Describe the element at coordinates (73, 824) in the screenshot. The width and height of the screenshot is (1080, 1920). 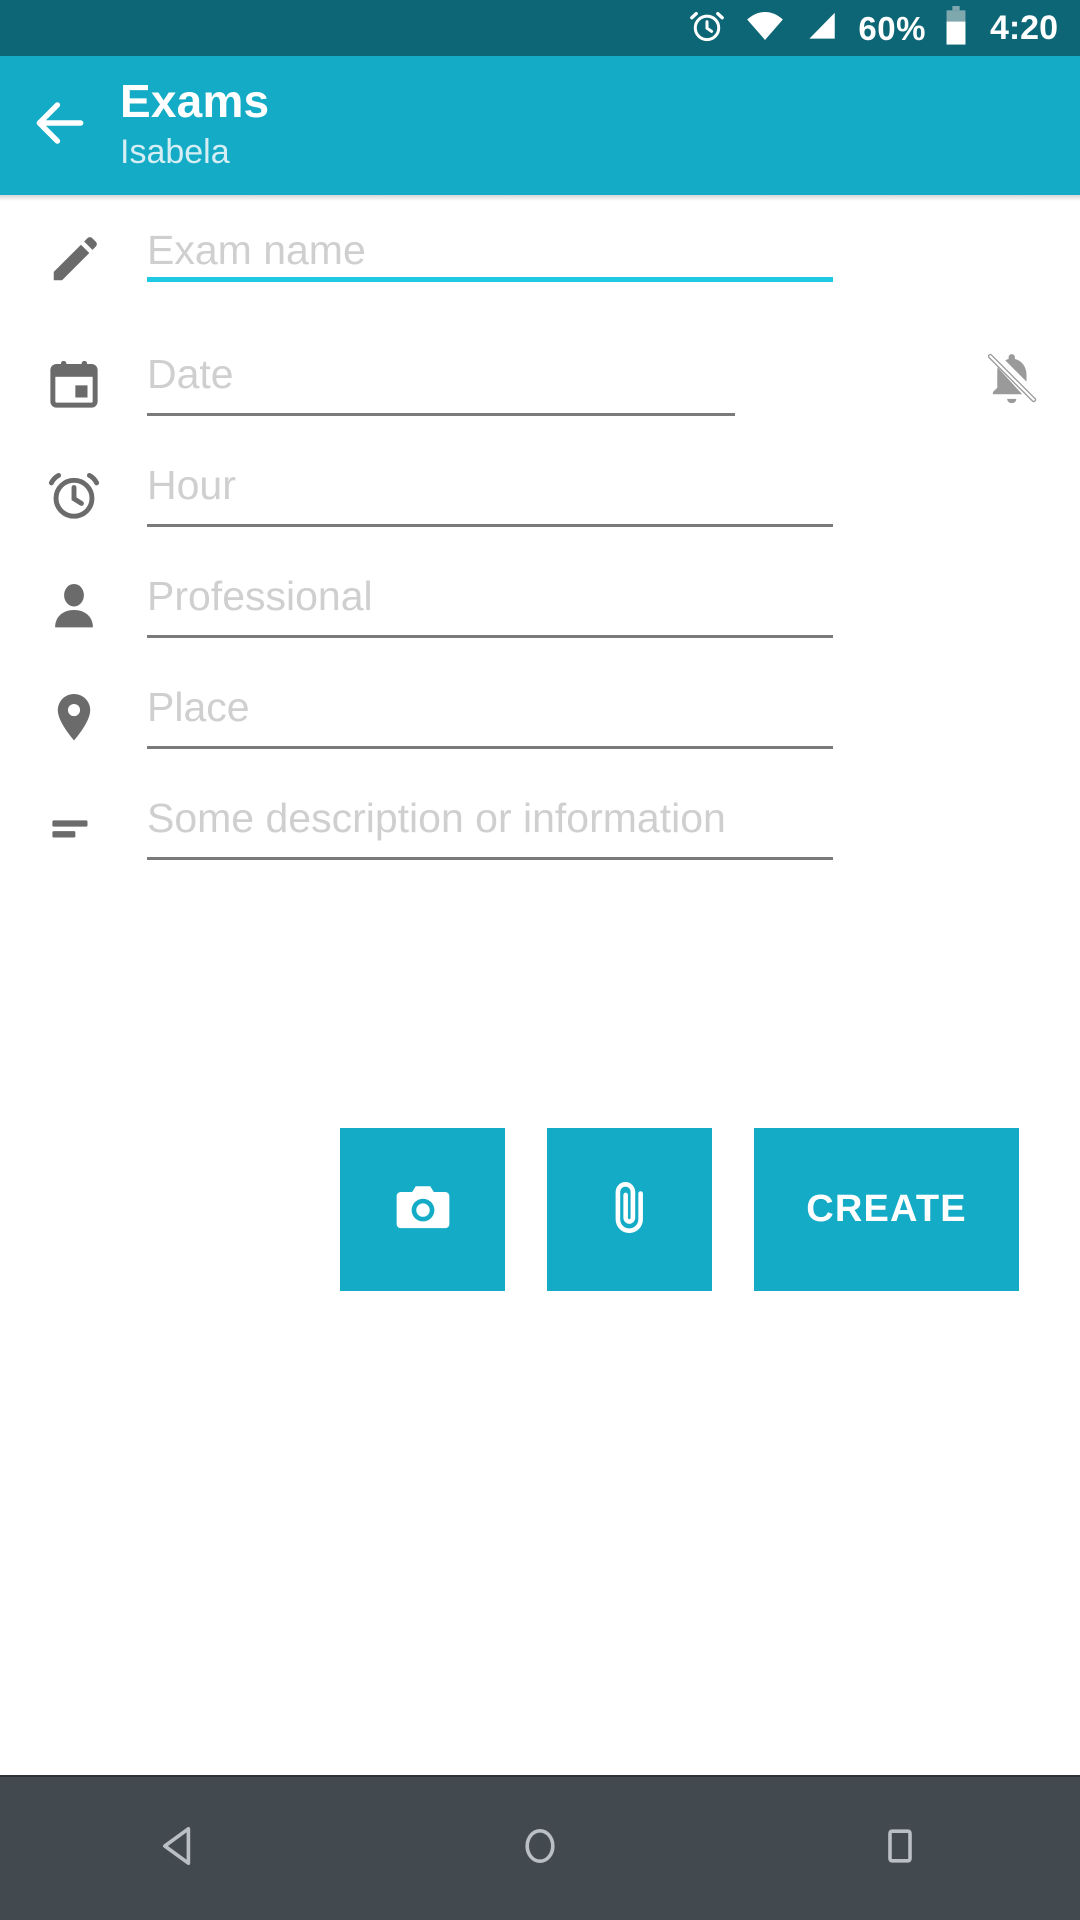
I see `notes-icon` at that location.